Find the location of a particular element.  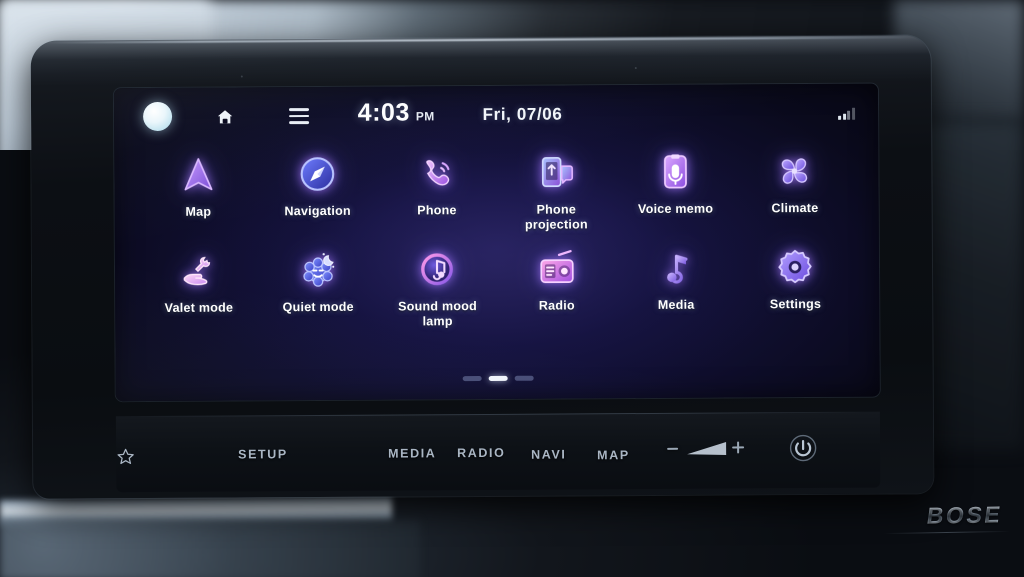

sleeping-face-icon is located at coordinates (318, 270).